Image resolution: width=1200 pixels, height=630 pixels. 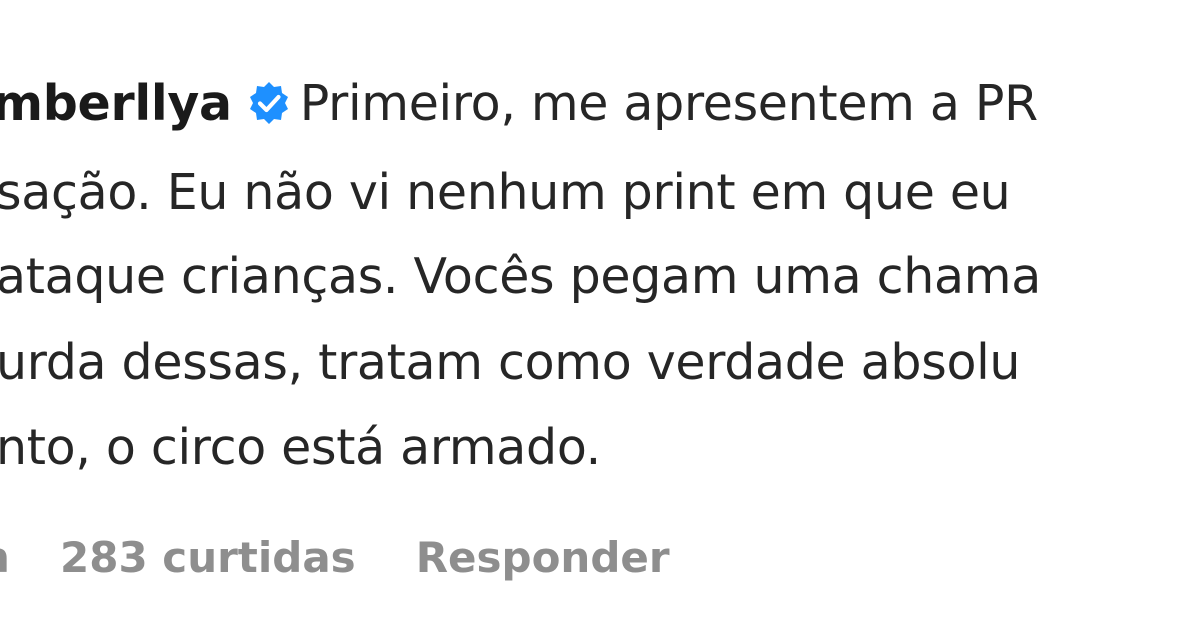 What do you see at coordinates (116, 103) in the screenshot?
I see `comment-username: mberllya` at bounding box center [116, 103].